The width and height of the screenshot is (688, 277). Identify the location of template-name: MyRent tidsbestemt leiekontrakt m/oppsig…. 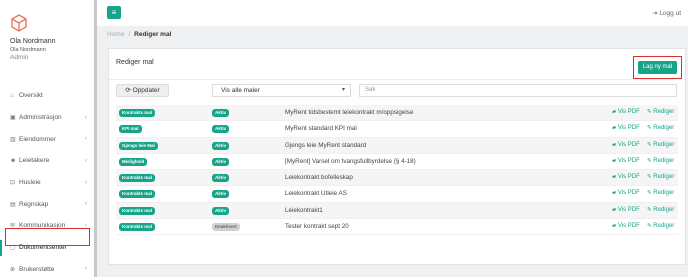
(349, 112).